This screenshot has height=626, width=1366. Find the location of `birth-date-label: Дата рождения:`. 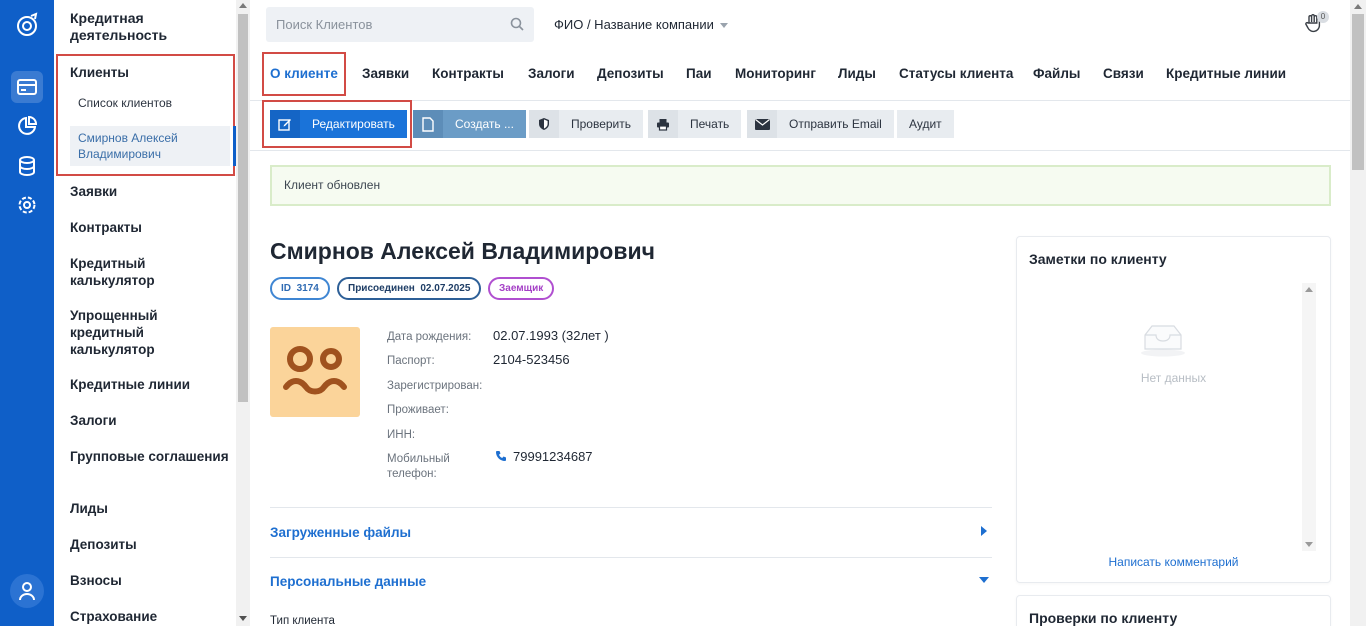

birth-date-label: Дата рождения: is located at coordinates (429, 337).